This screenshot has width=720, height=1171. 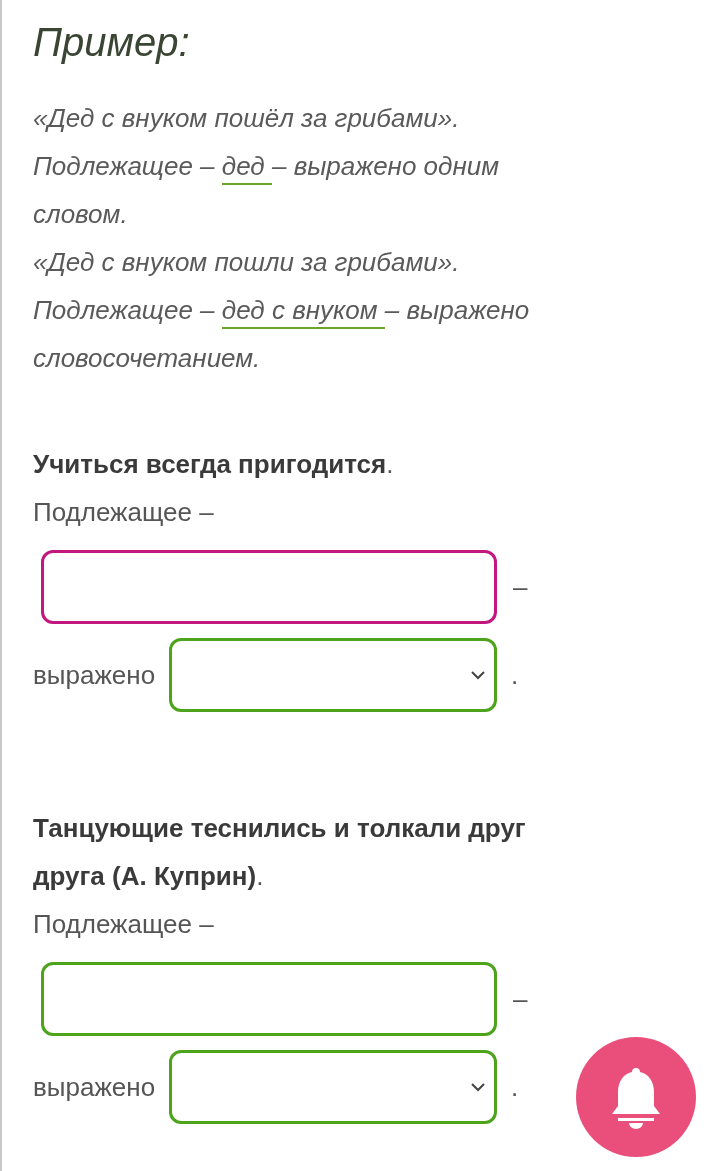 I want to click on example-text: Подлежащее – дед – выражено одним, so click(x=365, y=166).